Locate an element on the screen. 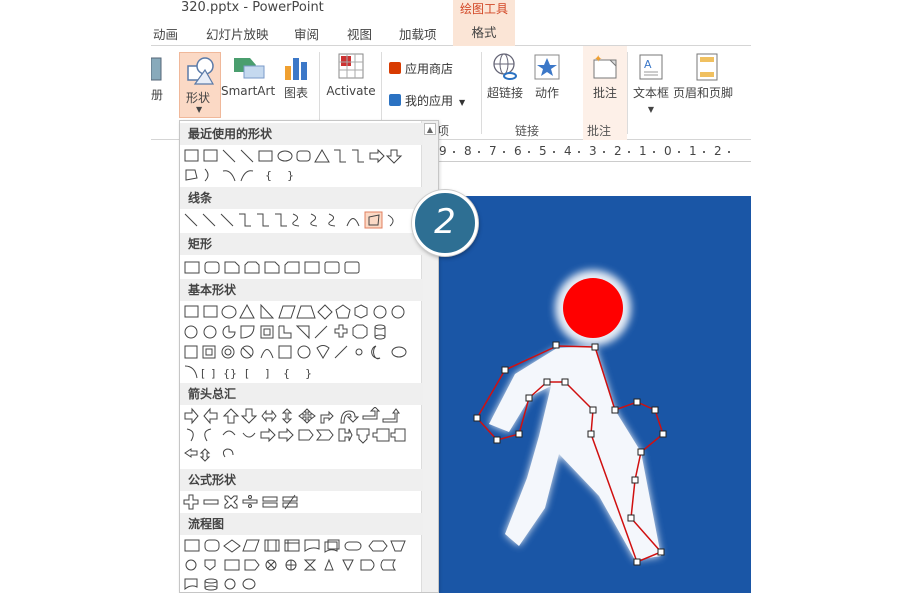  action-label: 动作 is located at coordinates (546, 93).